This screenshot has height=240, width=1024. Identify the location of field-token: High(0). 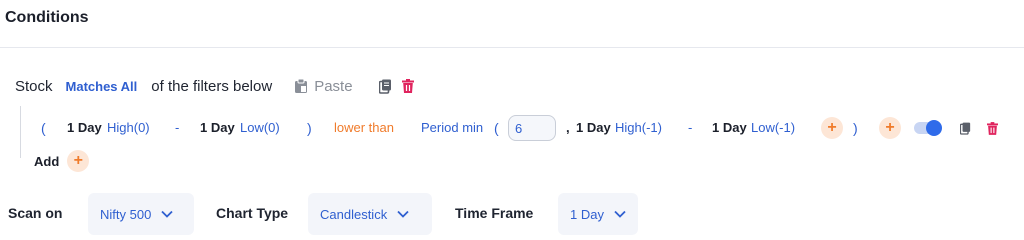
(128, 128).